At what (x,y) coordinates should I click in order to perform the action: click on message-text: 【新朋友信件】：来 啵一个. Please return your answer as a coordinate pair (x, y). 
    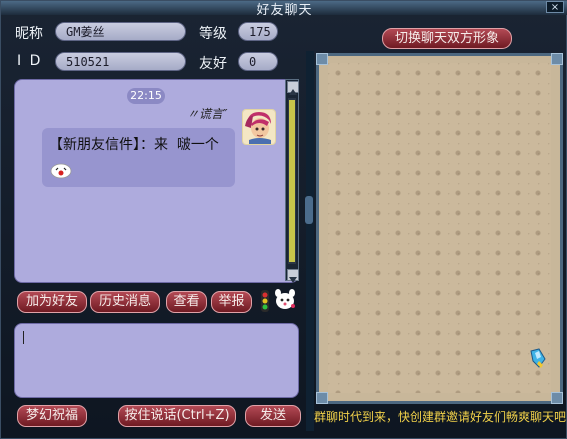
    Looking at the image, I should click on (134, 145).